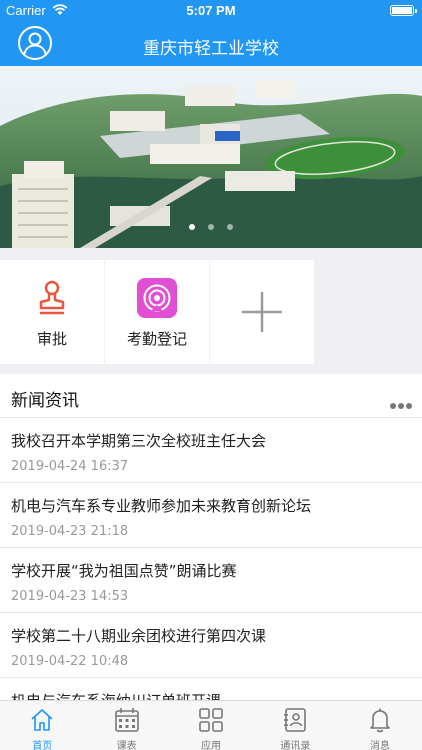  I want to click on news-item: 机电与汽车系专业教师参加未来教育创新论坛 2019-04-23 21:18, so click(211, 515).